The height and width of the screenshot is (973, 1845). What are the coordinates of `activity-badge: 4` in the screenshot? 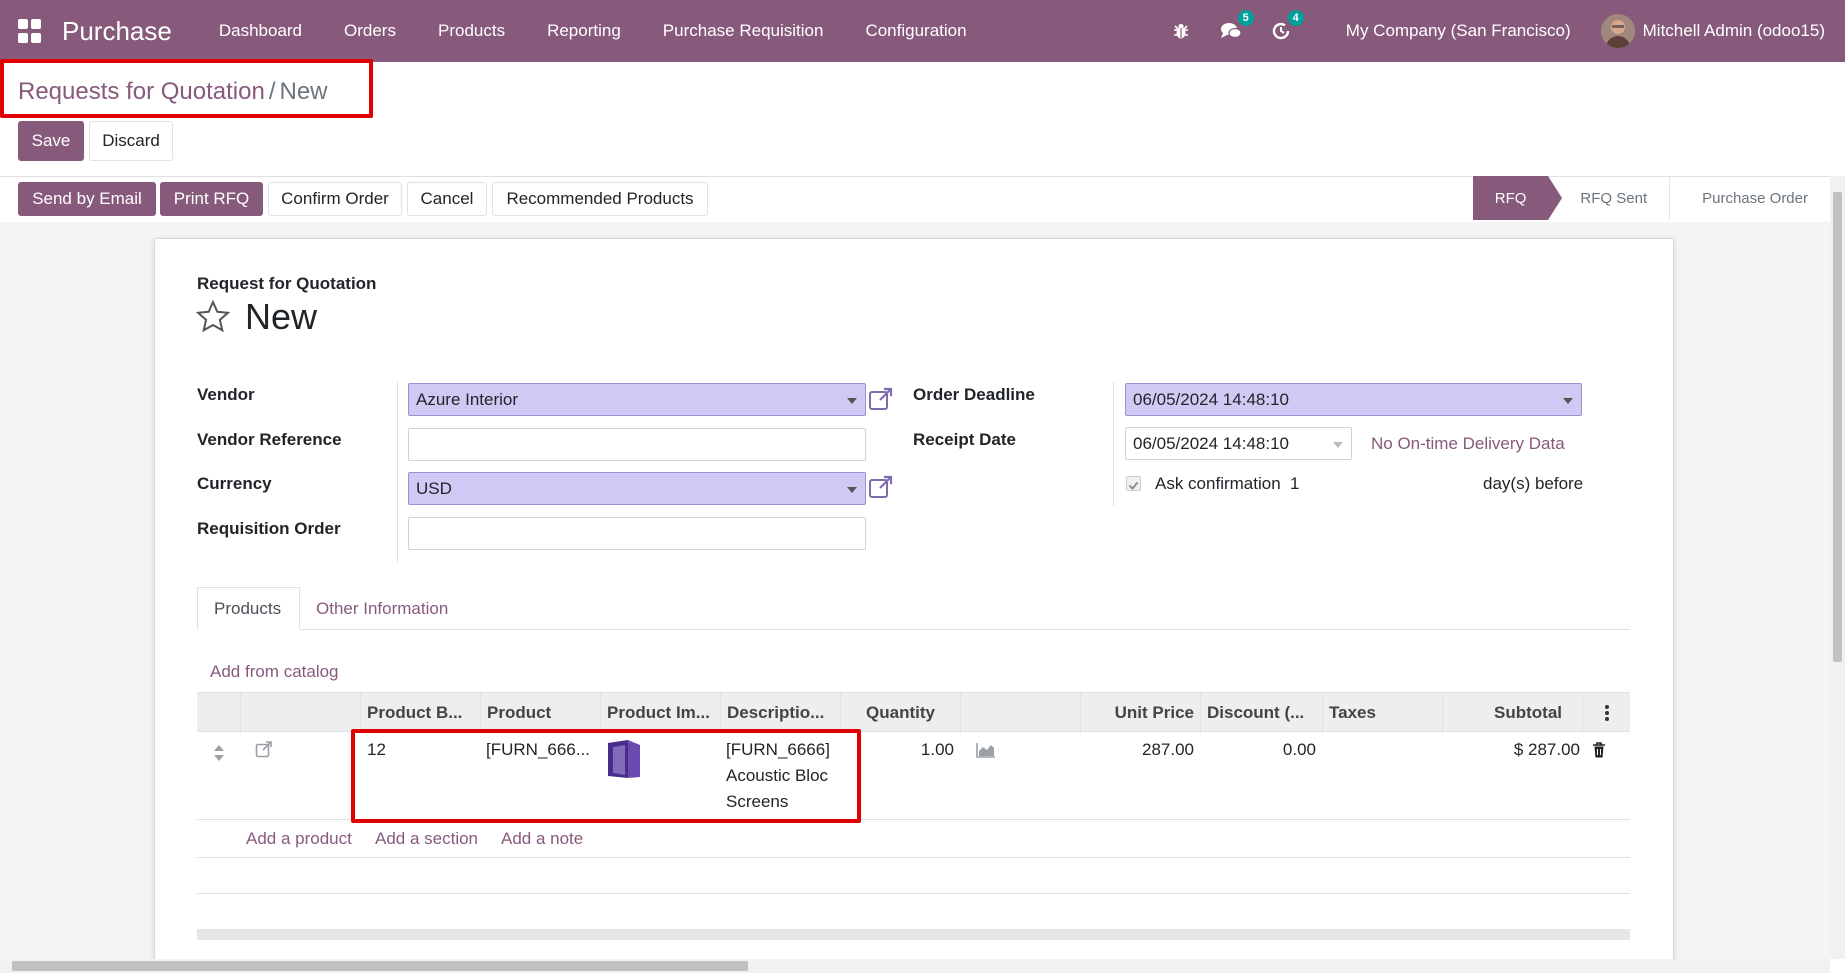 It's located at (1295, 18).